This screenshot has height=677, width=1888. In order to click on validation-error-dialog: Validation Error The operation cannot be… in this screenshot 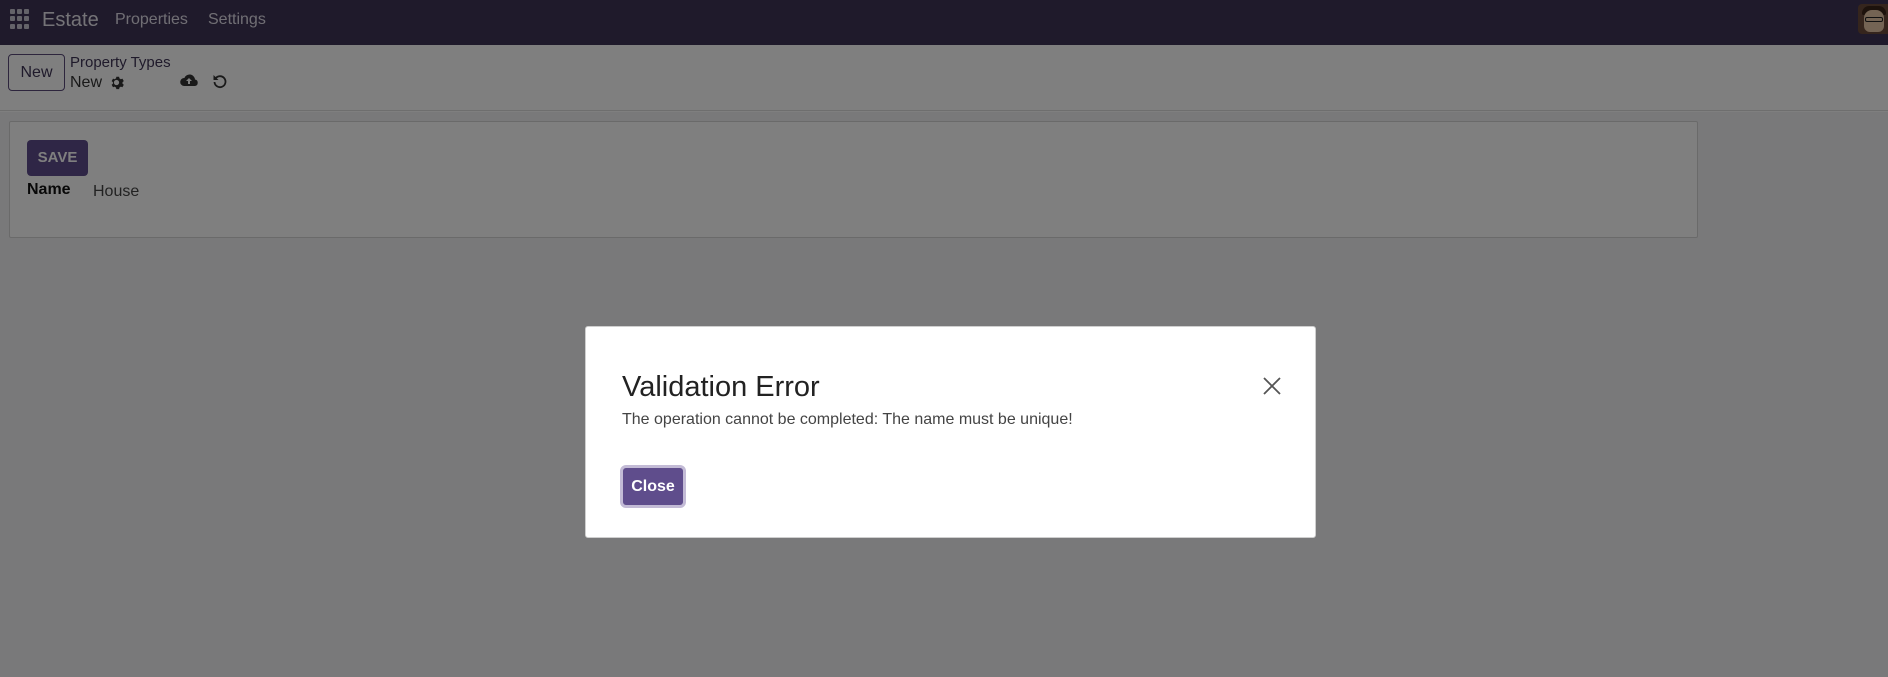, I will do `click(950, 432)`.